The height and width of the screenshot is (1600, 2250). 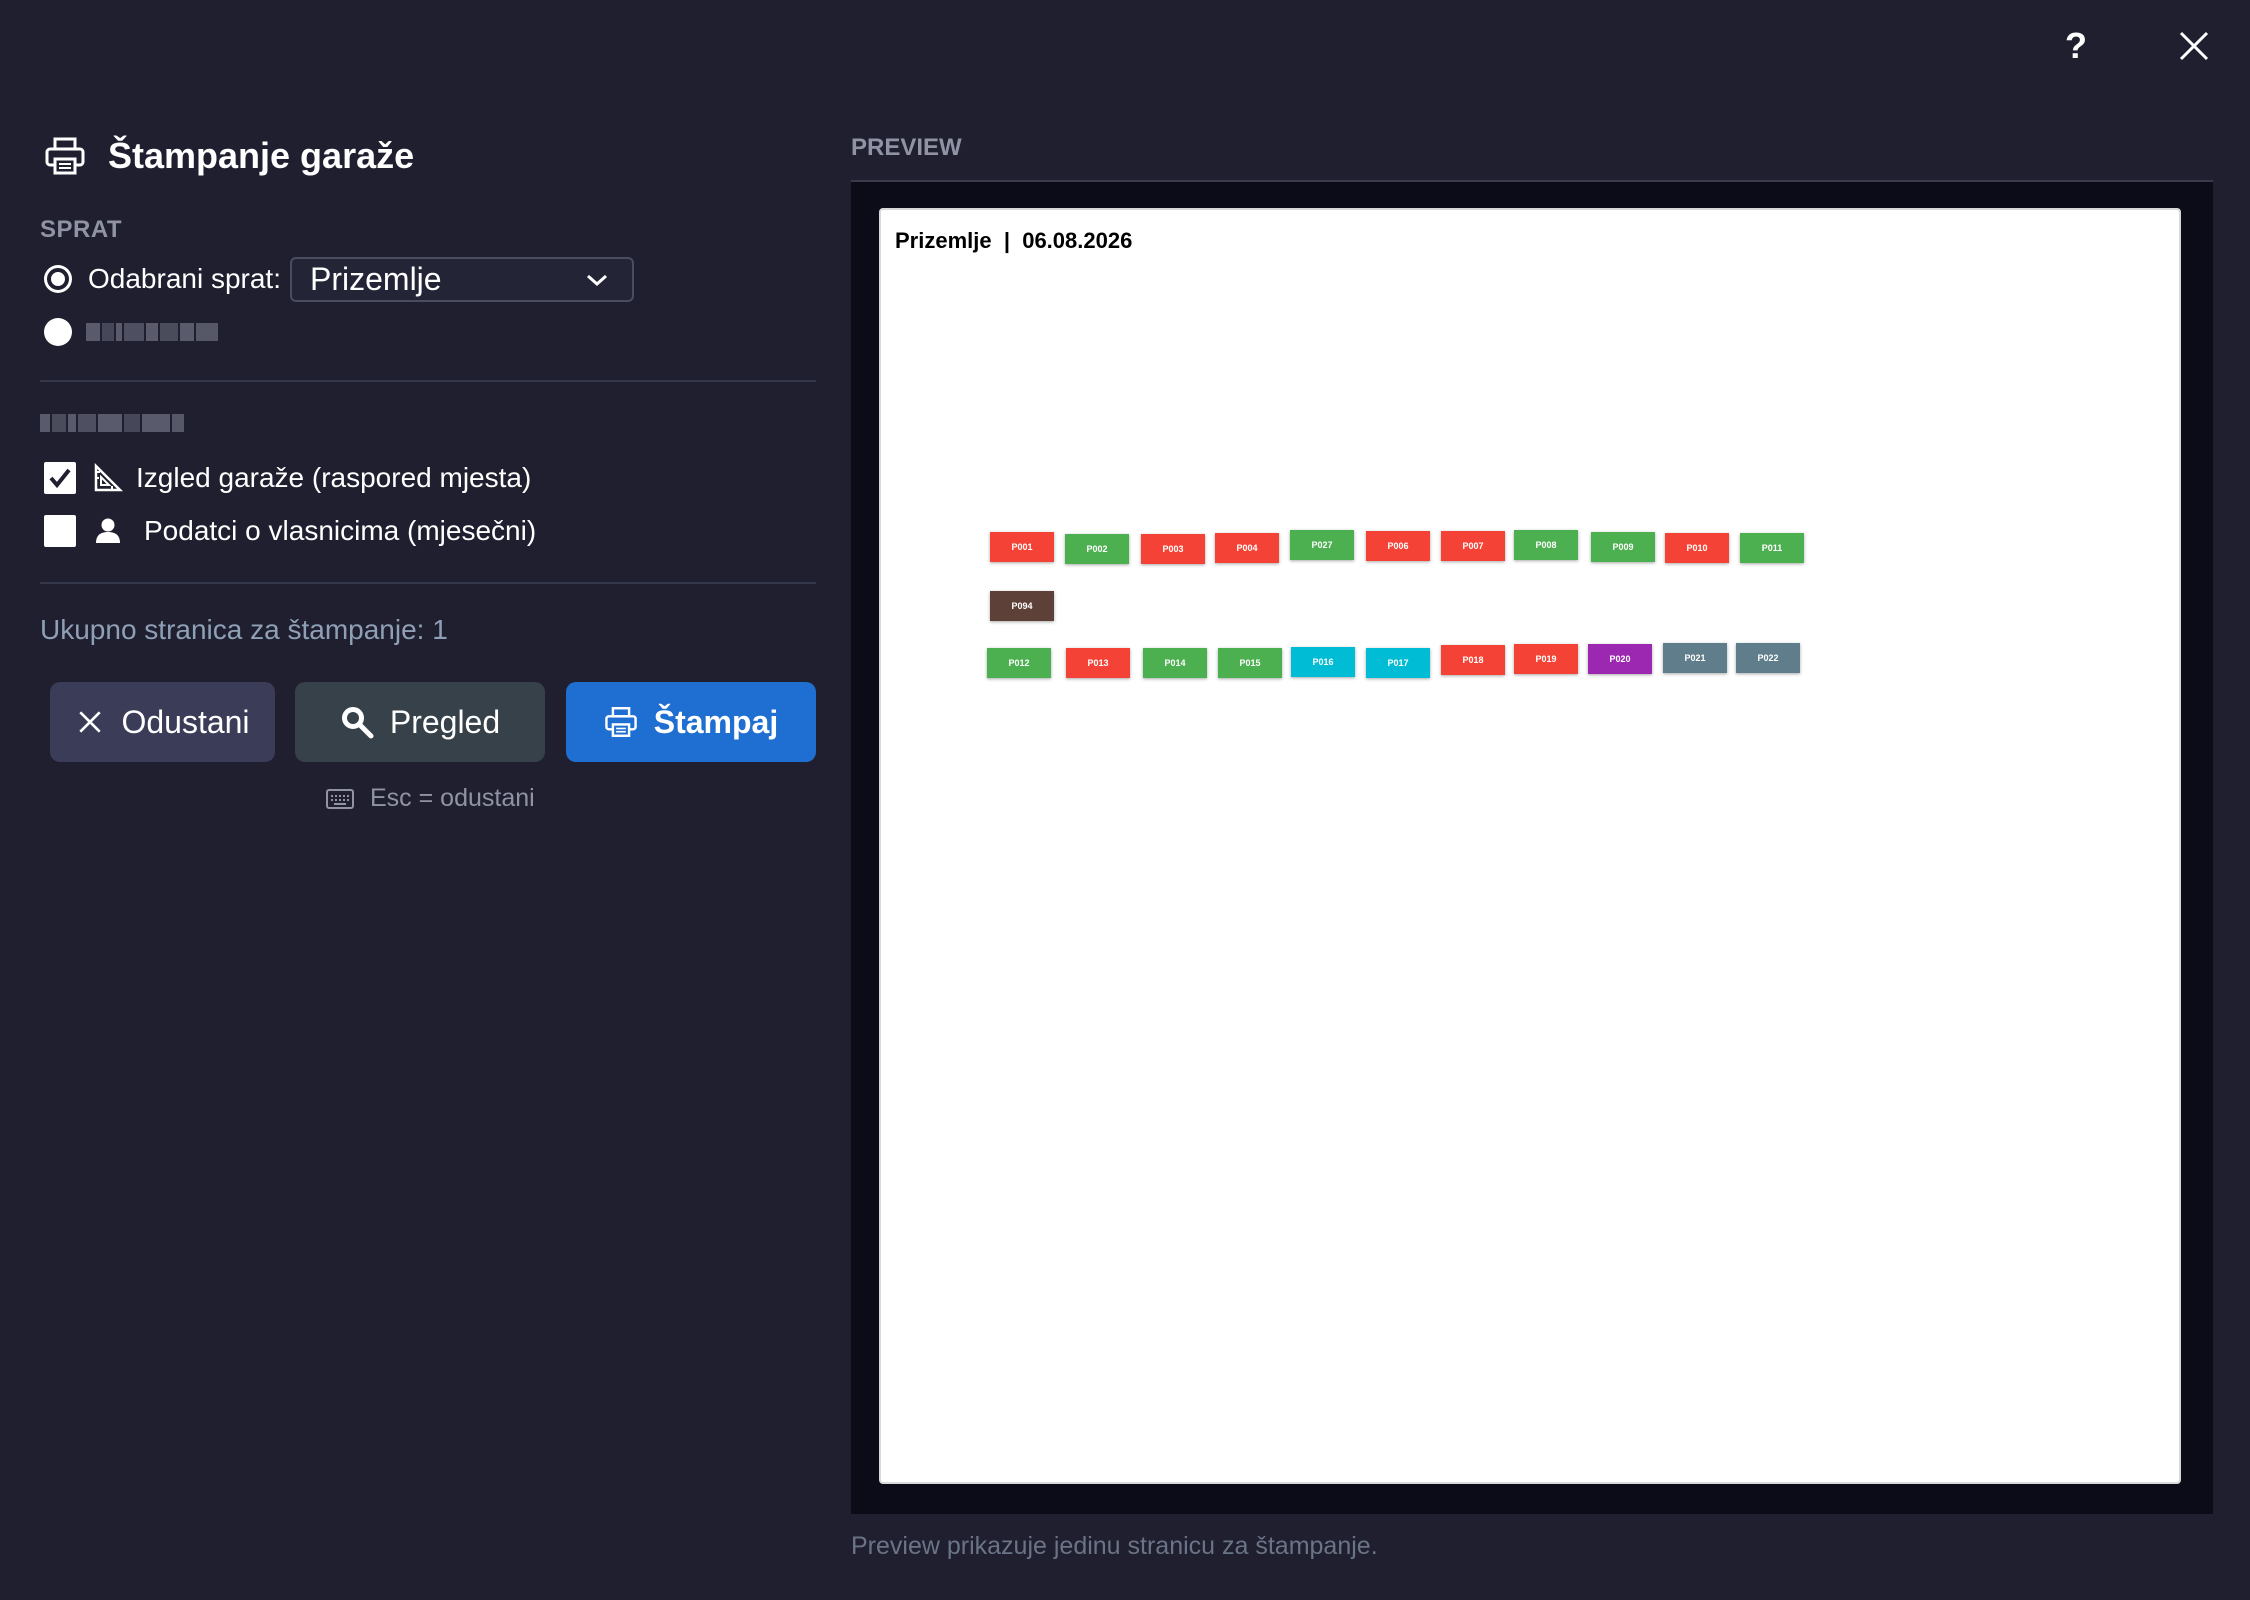 What do you see at coordinates (1546, 659) in the screenshot?
I see `parking-spot: P019` at bounding box center [1546, 659].